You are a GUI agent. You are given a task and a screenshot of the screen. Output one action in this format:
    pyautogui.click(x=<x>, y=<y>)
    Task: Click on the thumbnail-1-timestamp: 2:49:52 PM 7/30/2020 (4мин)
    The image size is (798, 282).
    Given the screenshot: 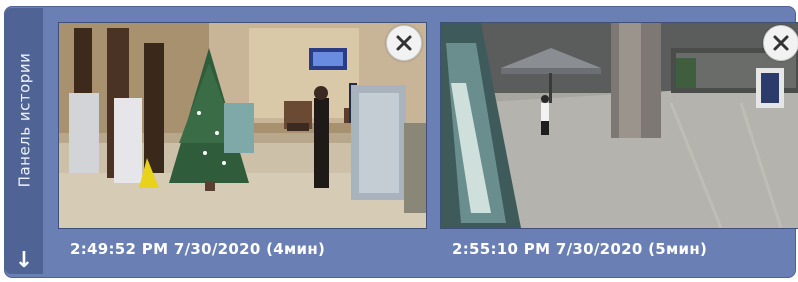 What is the action you would take?
    pyautogui.click(x=198, y=249)
    